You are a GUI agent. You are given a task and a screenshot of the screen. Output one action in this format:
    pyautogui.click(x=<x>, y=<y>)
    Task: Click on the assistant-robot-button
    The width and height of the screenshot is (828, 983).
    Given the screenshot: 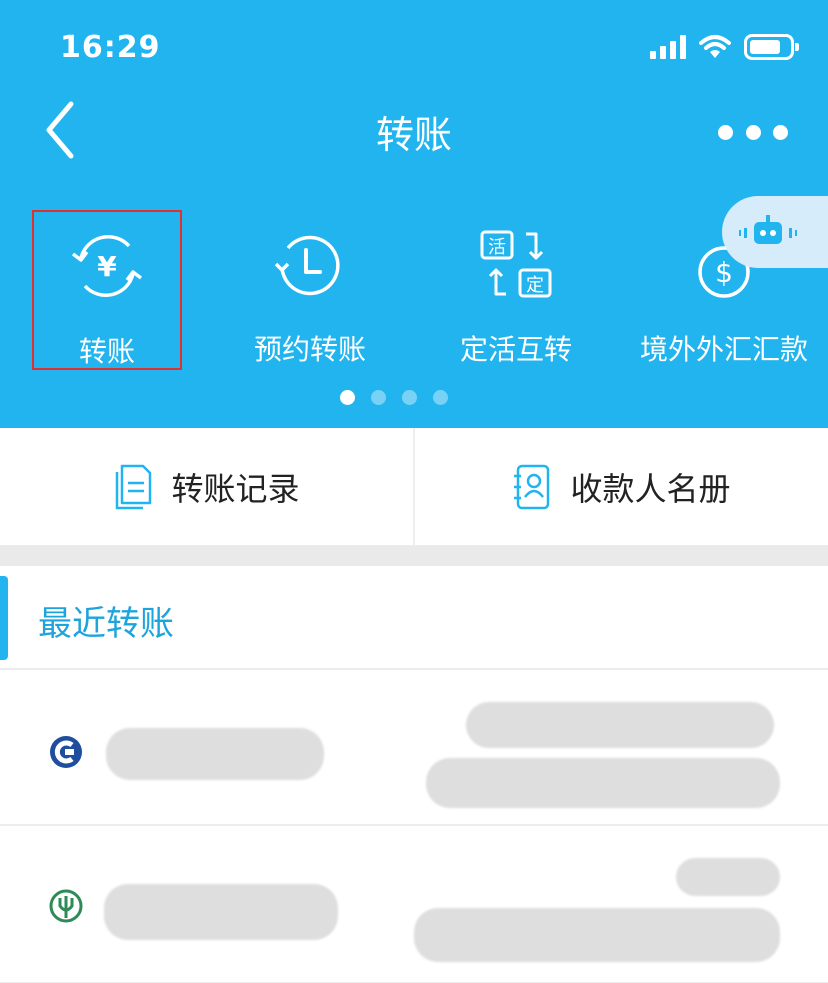 What is the action you would take?
    pyautogui.click(x=775, y=232)
    